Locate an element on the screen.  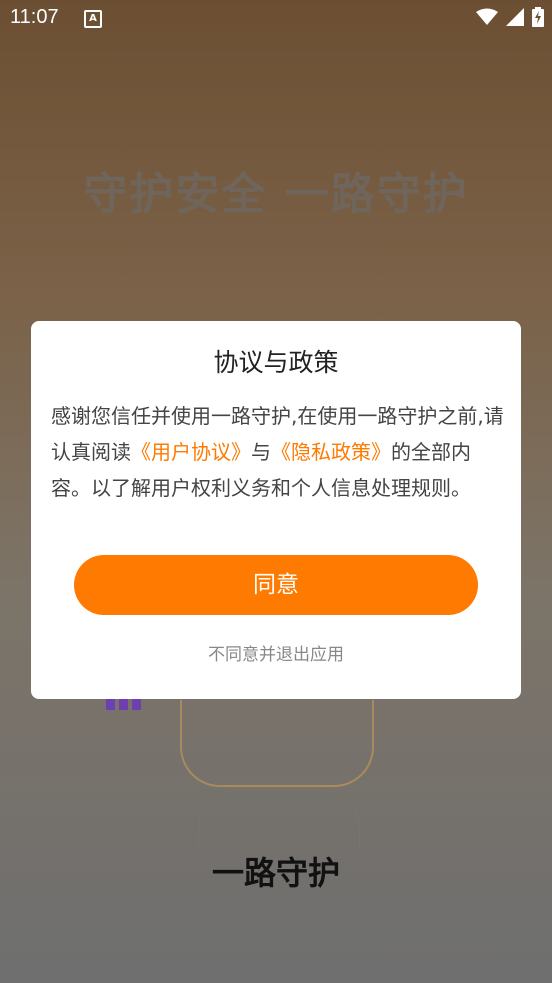
decorative-reflection is located at coordinates (279, 820).